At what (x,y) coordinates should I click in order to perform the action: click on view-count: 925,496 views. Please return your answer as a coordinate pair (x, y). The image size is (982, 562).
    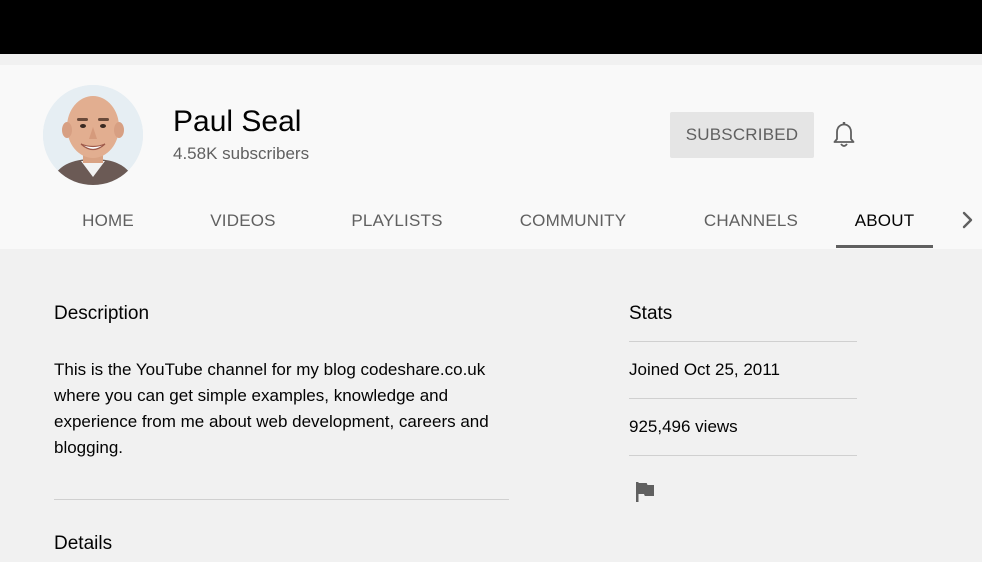
    Looking at the image, I should click on (683, 426).